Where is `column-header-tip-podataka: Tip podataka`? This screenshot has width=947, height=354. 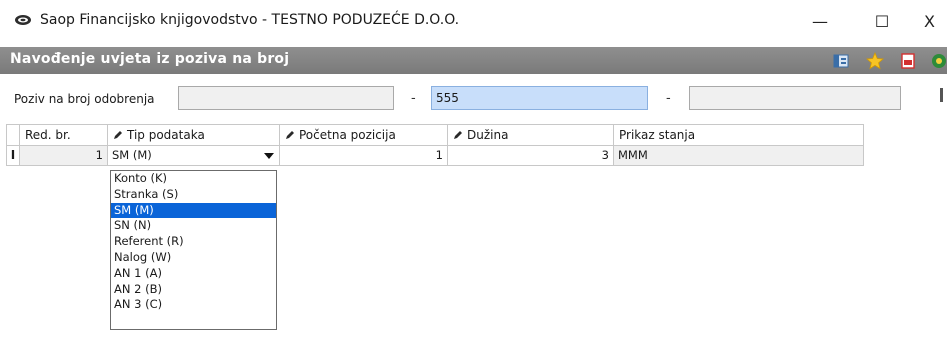
column-header-tip-podataka: Tip podataka is located at coordinates (194, 135).